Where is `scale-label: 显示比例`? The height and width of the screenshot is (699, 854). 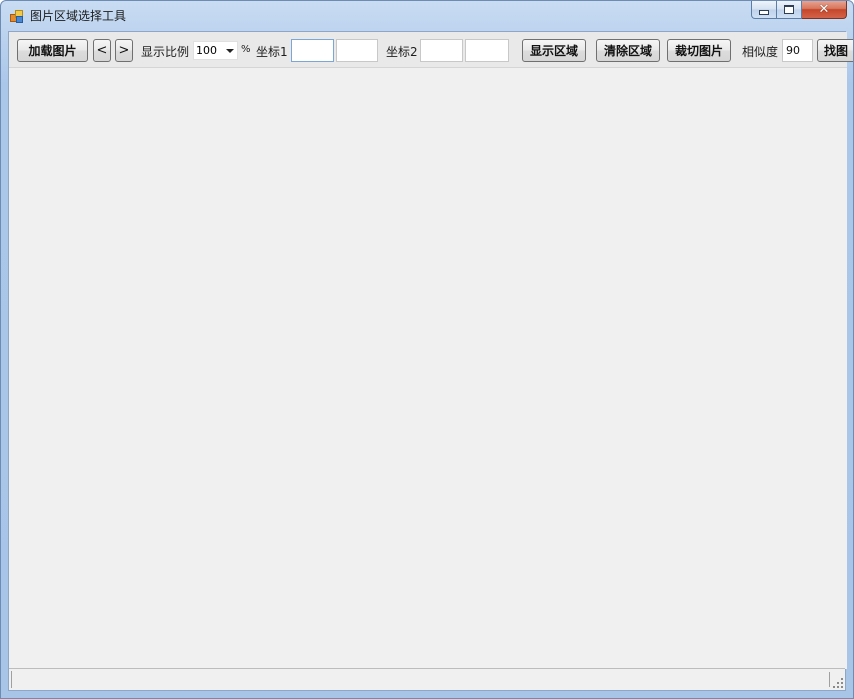 scale-label: 显示比例 is located at coordinates (165, 52).